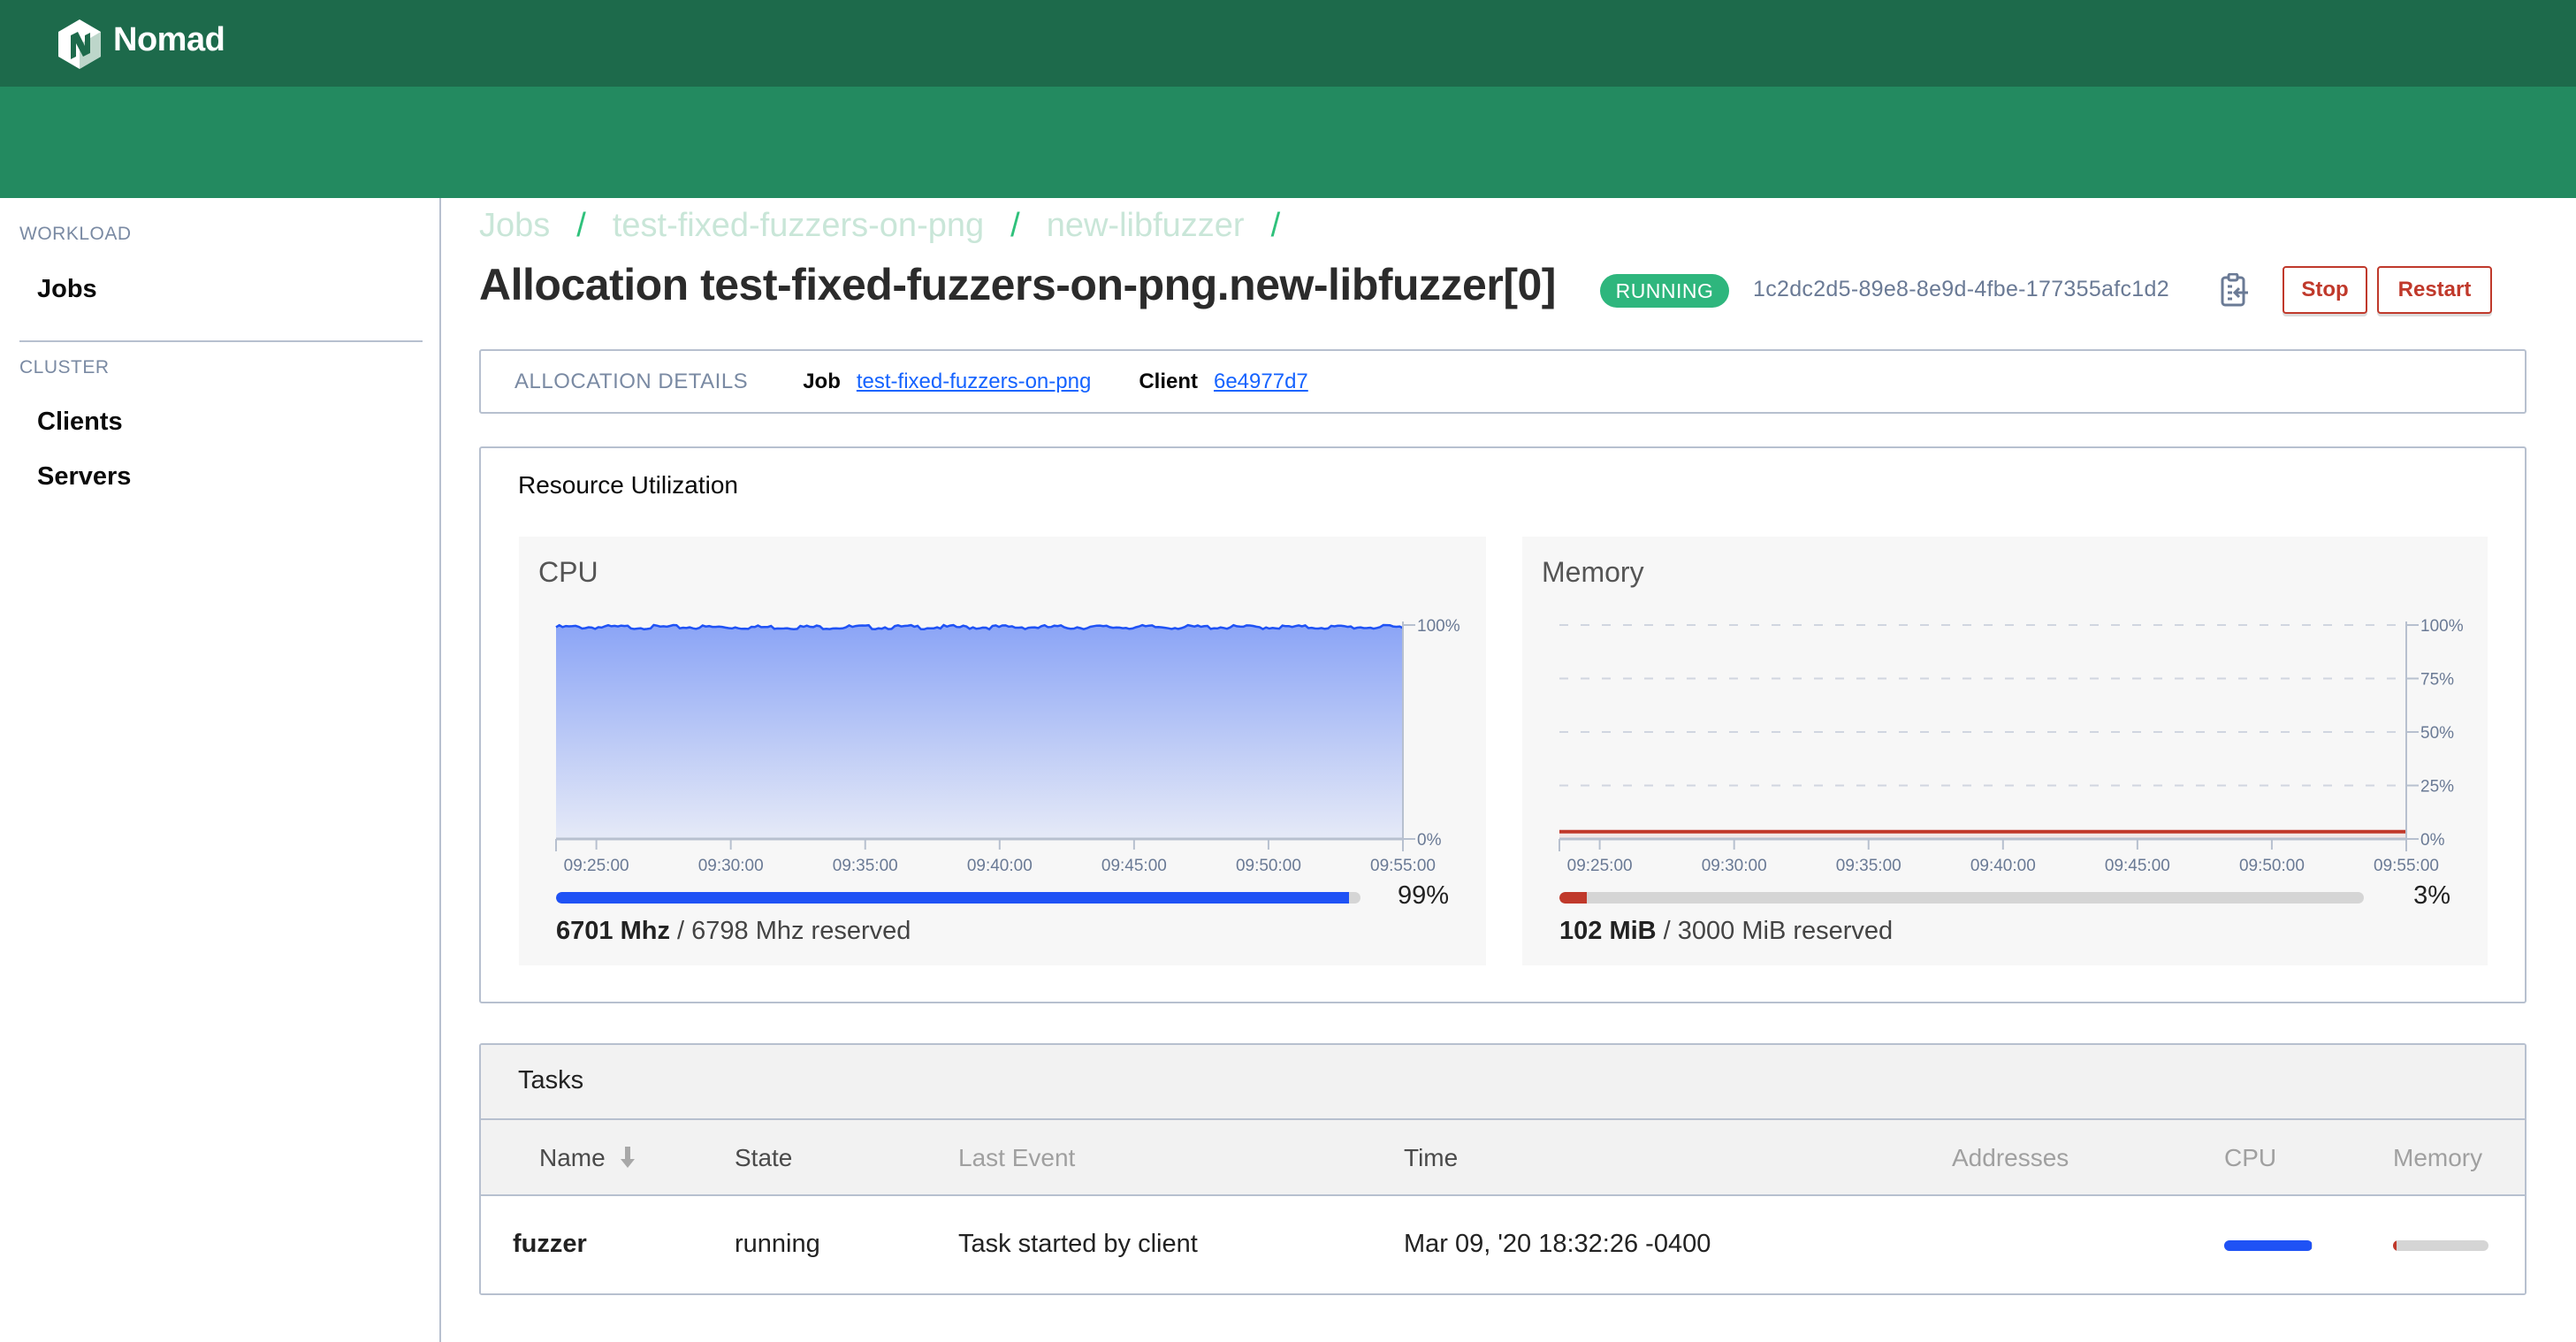  Describe the element at coordinates (220, 770) in the screenshot. I see `sidebar: WORKLOAD Jobs CLUSTER Clients Servers` at that location.